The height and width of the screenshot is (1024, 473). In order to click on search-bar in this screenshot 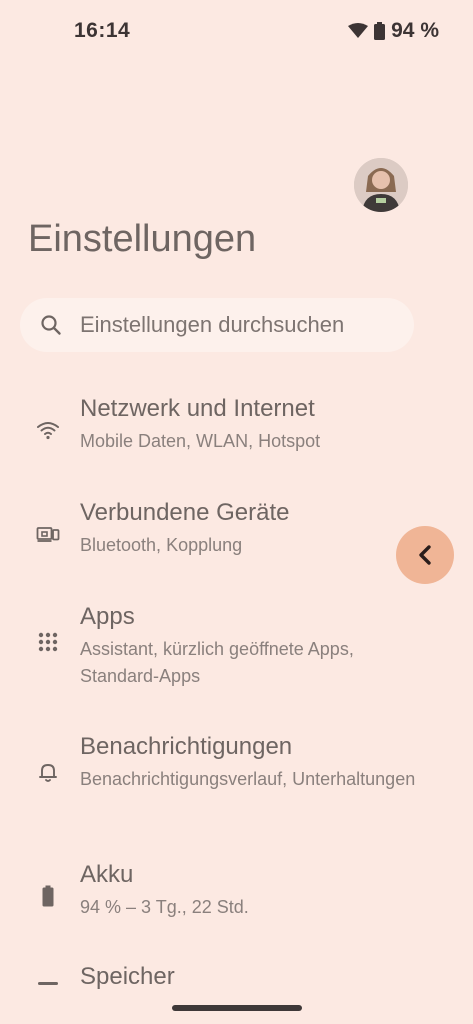, I will do `click(217, 325)`.